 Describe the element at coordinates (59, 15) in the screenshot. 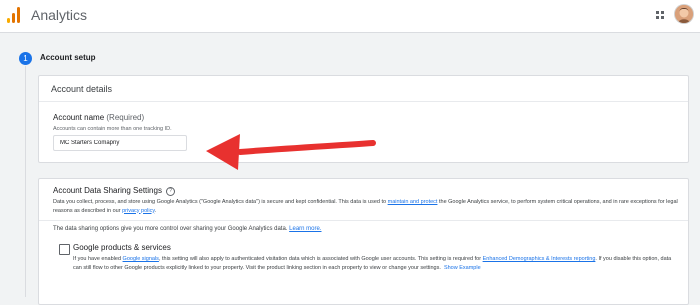

I see `app-title: Analytics` at that location.